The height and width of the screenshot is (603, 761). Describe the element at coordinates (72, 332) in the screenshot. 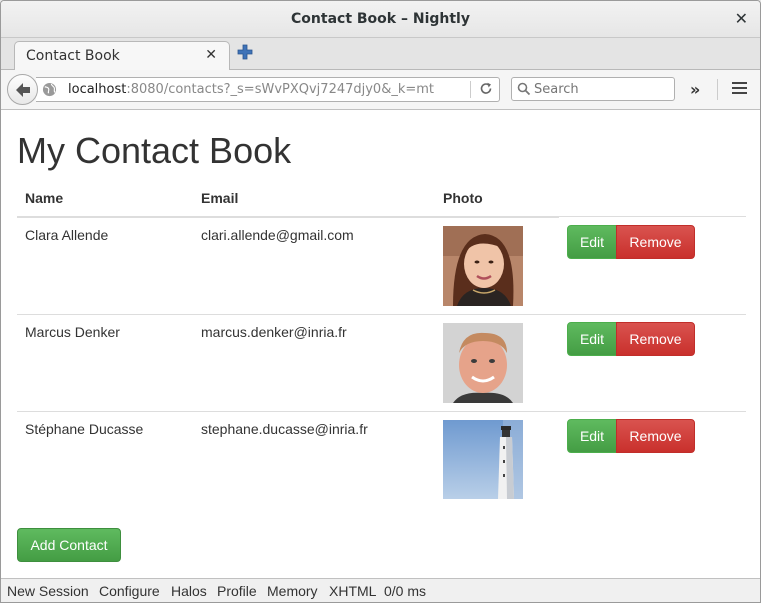

I see `contact-name: Marcus Denker` at that location.